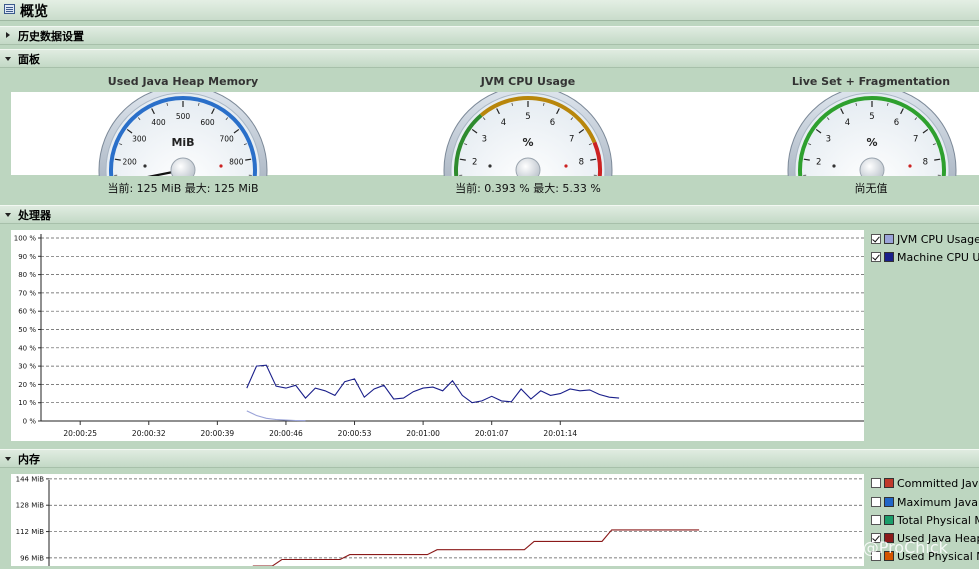 This screenshot has height=569, width=979. Describe the element at coordinates (80, 433) in the screenshot. I see `x-tick-label: 20:00:25` at that location.